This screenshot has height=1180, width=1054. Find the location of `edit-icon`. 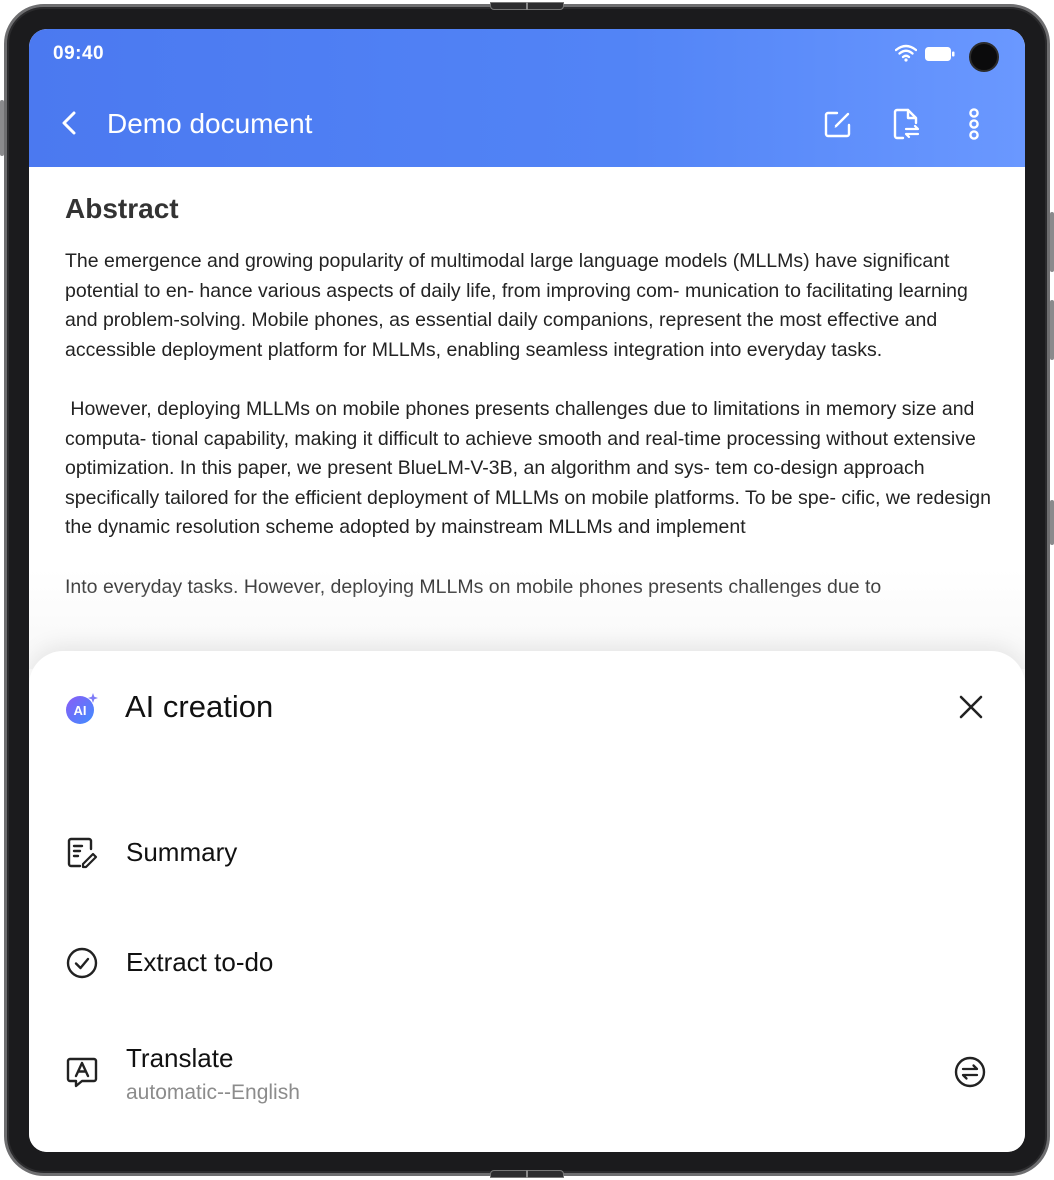

edit-icon is located at coordinates (838, 124).